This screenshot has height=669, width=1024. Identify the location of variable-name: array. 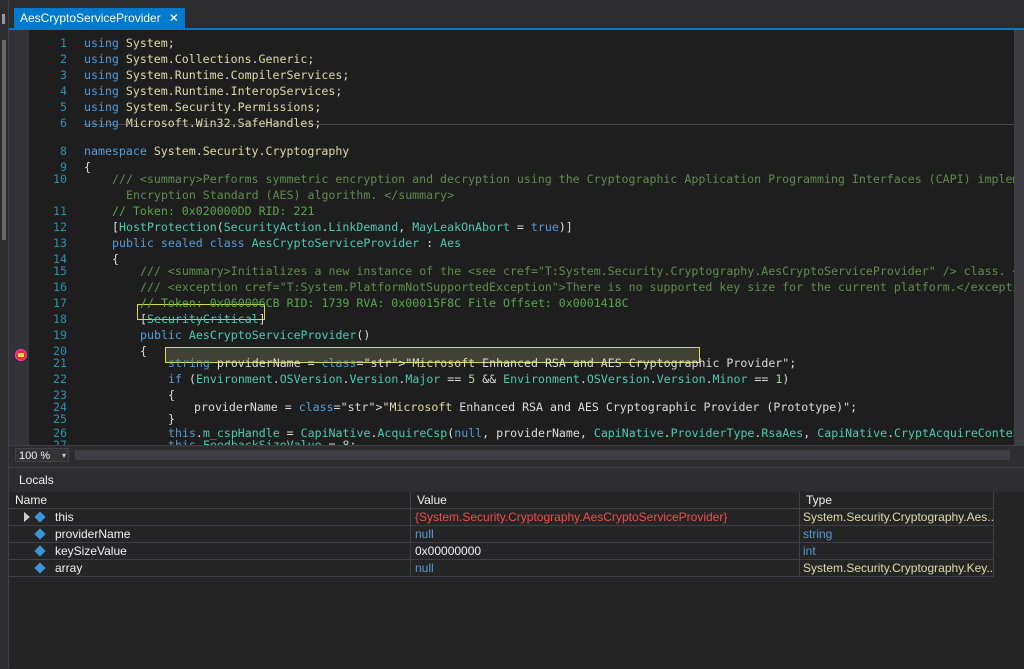
(69, 568).